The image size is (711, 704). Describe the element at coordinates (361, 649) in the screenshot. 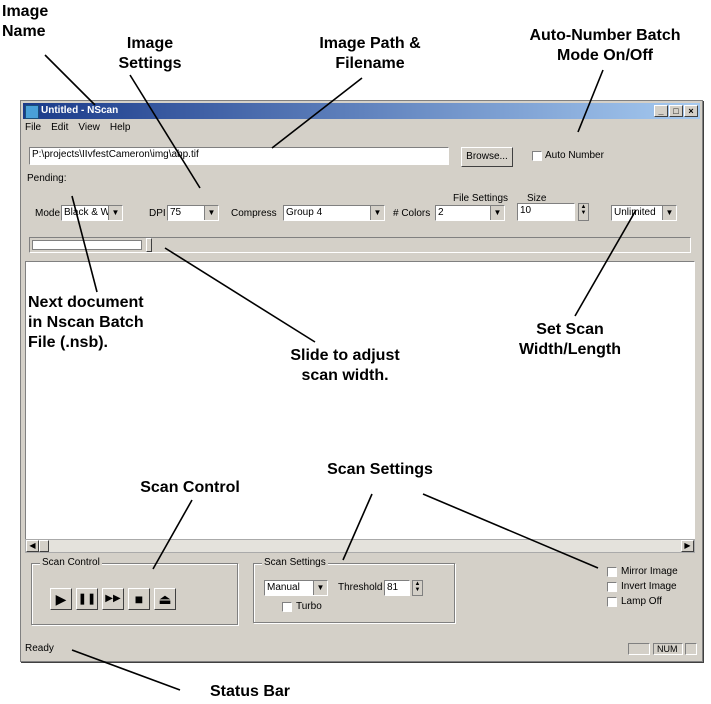

I see `status-bar: Ready NUM` at that location.